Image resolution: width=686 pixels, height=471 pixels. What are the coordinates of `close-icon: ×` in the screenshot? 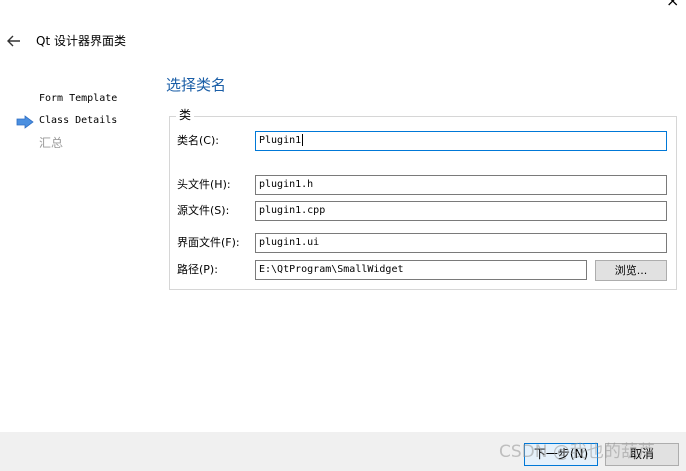 It's located at (673, 5).